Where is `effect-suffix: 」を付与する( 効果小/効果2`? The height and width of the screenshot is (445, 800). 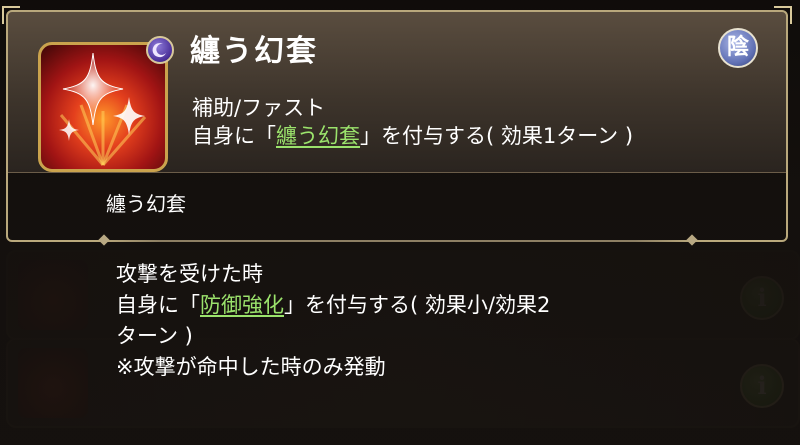 effect-suffix: 」を付与する( 効果小/効果2 is located at coordinates (417, 305).